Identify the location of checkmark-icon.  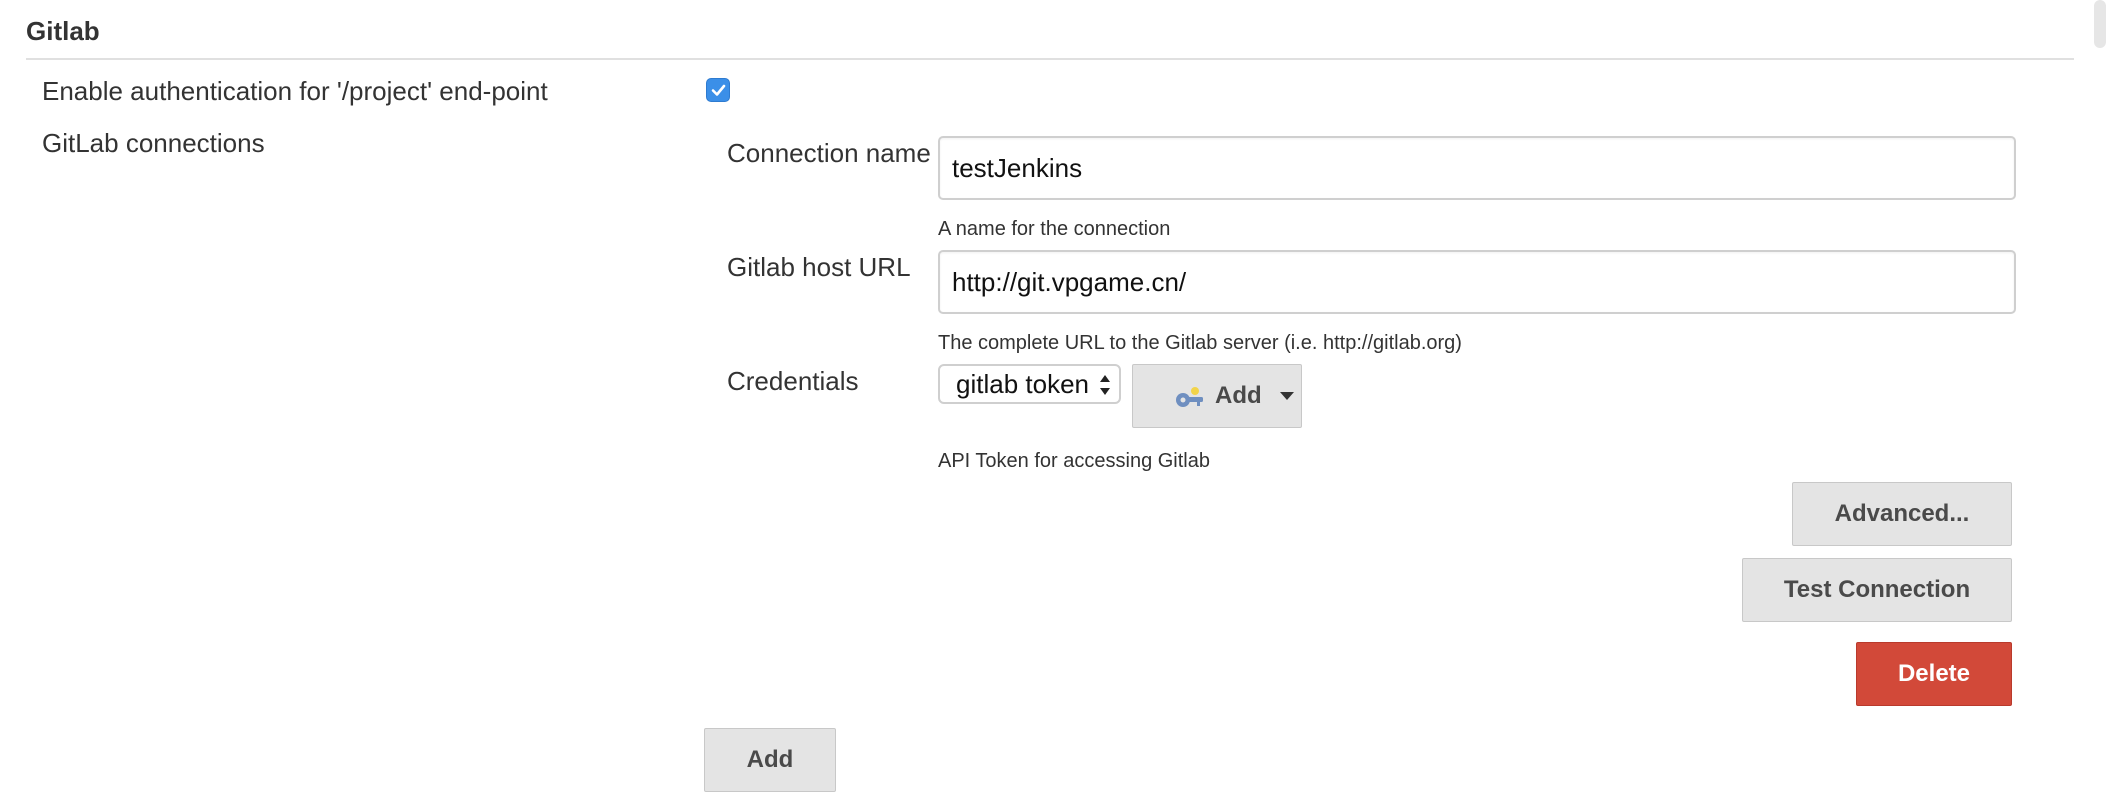
(718, 90).